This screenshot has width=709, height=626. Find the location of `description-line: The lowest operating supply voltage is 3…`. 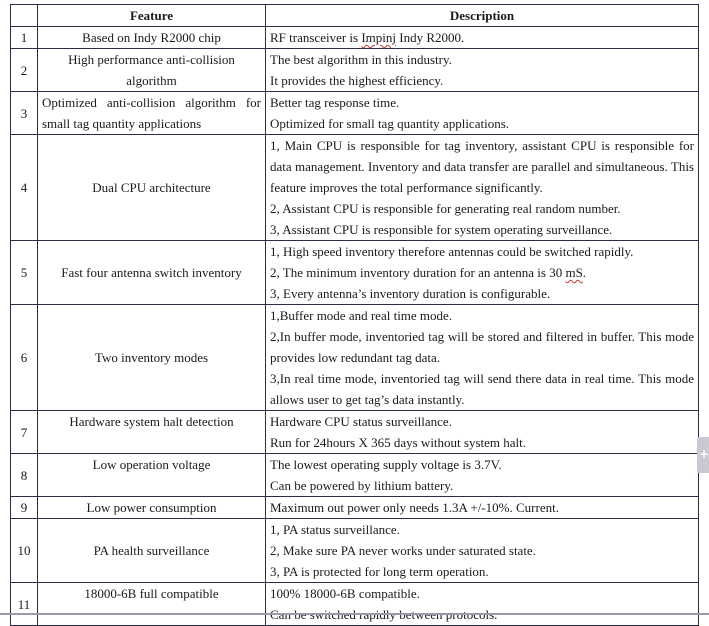

description-line: The lowest operating supply voltage is 3… is located at coordinates (386, 464).